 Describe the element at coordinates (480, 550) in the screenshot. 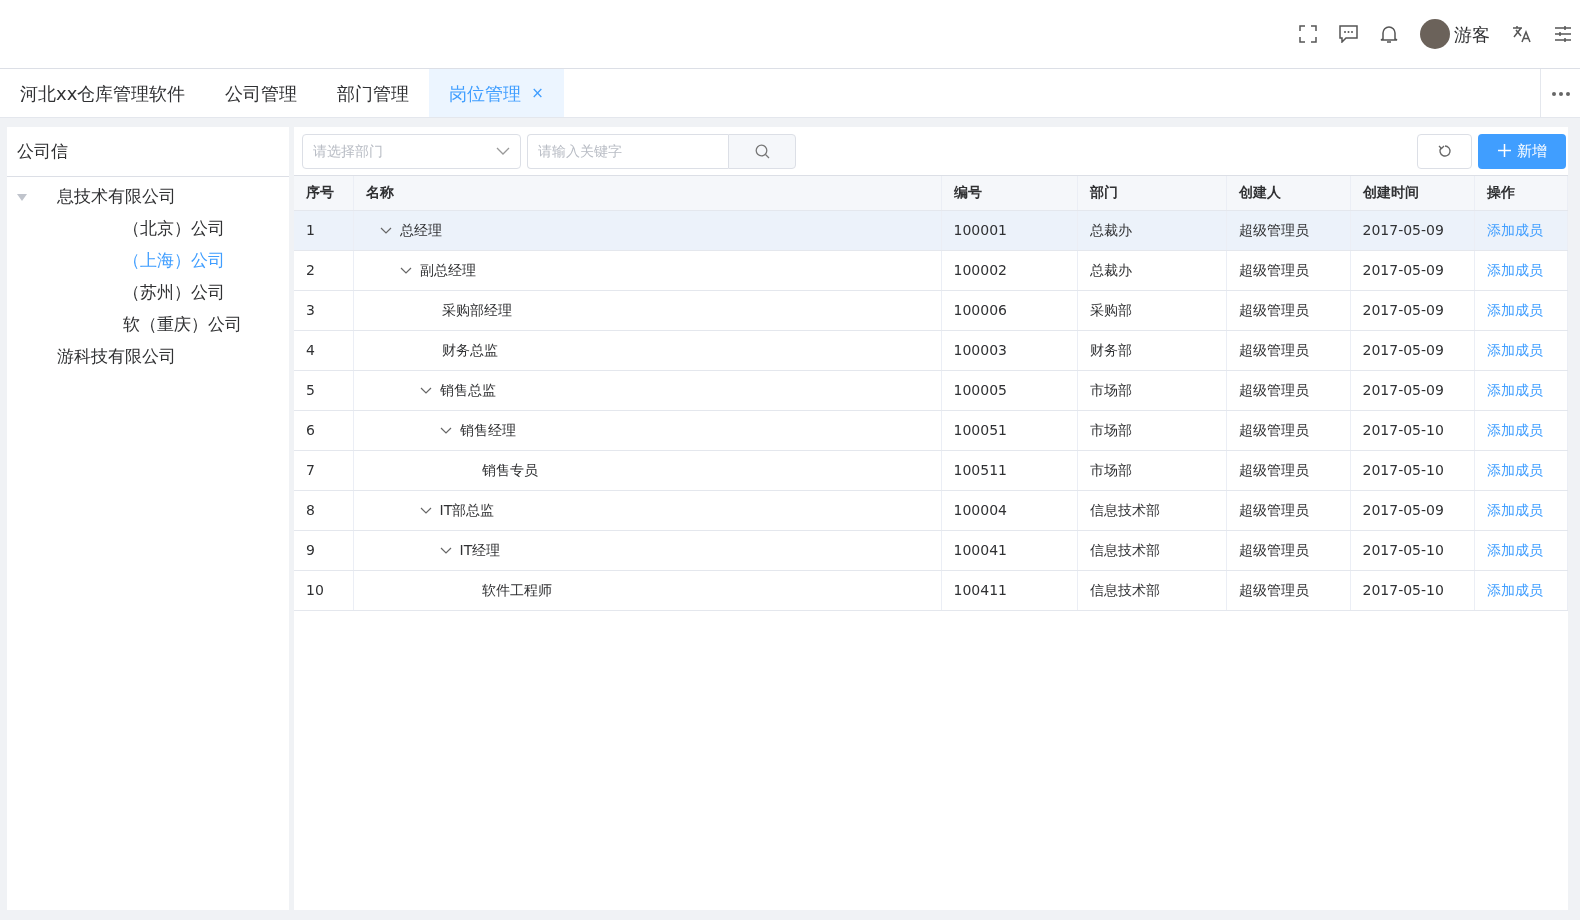

I see `name-text: IT经理` at that location.